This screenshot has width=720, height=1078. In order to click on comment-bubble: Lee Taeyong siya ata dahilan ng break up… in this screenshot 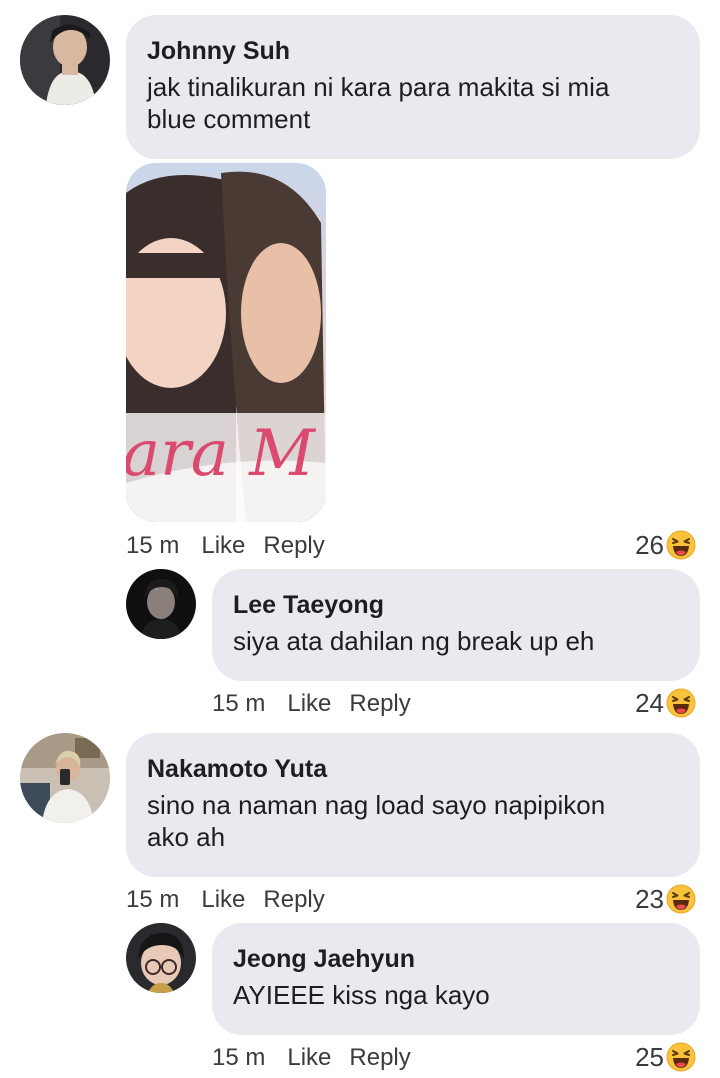, I will do `click(456, 625)`.